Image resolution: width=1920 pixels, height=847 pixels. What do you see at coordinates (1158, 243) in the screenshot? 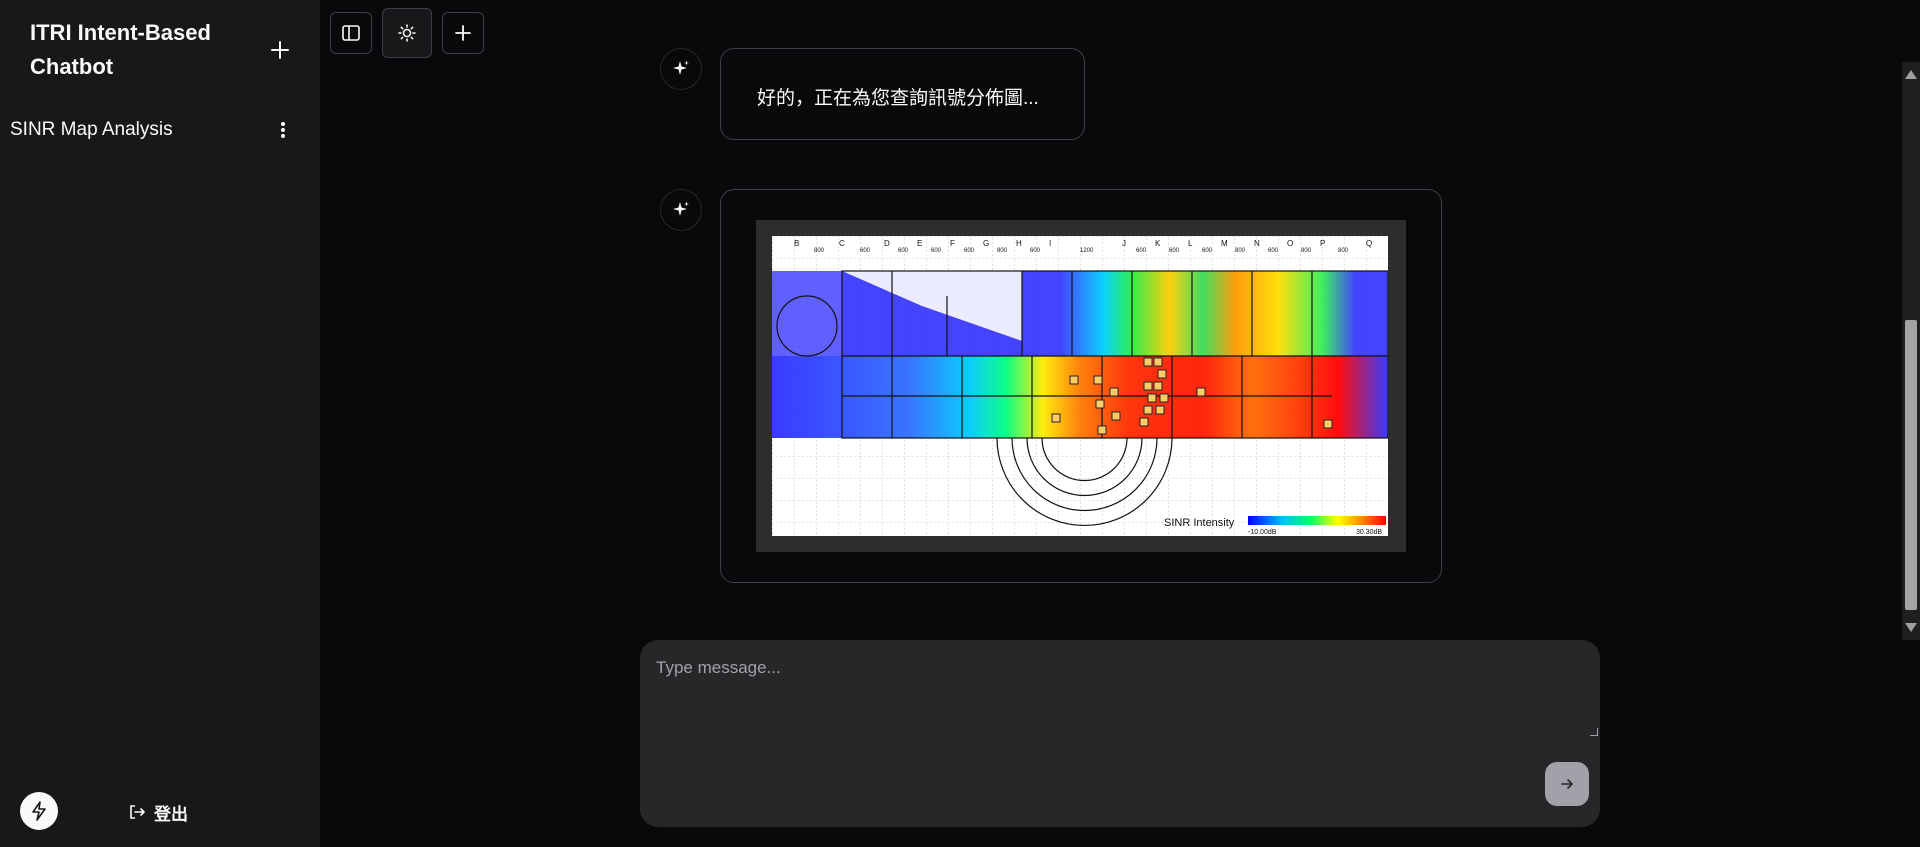
I see `column-label: K` at bounding box center [1158, 243].